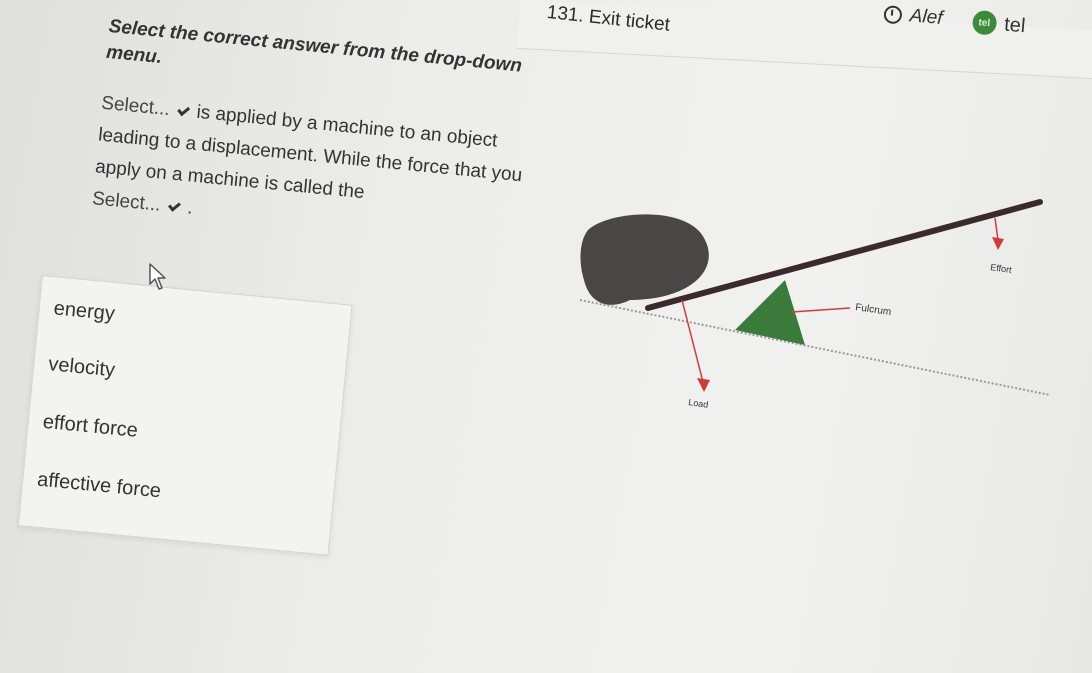 The width and height of the screenshot is (1092, 673). I want to click on user-name: Alef, so click(926, 17).